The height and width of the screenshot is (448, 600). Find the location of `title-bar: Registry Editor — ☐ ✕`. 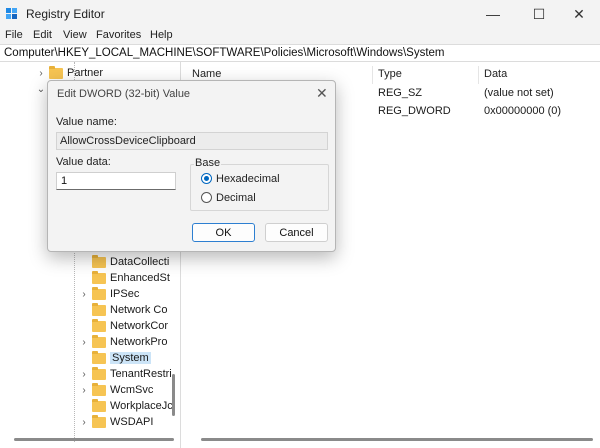

title-bar: Registry Editor — ☐ ✕ is located at coordinates (300, 14).